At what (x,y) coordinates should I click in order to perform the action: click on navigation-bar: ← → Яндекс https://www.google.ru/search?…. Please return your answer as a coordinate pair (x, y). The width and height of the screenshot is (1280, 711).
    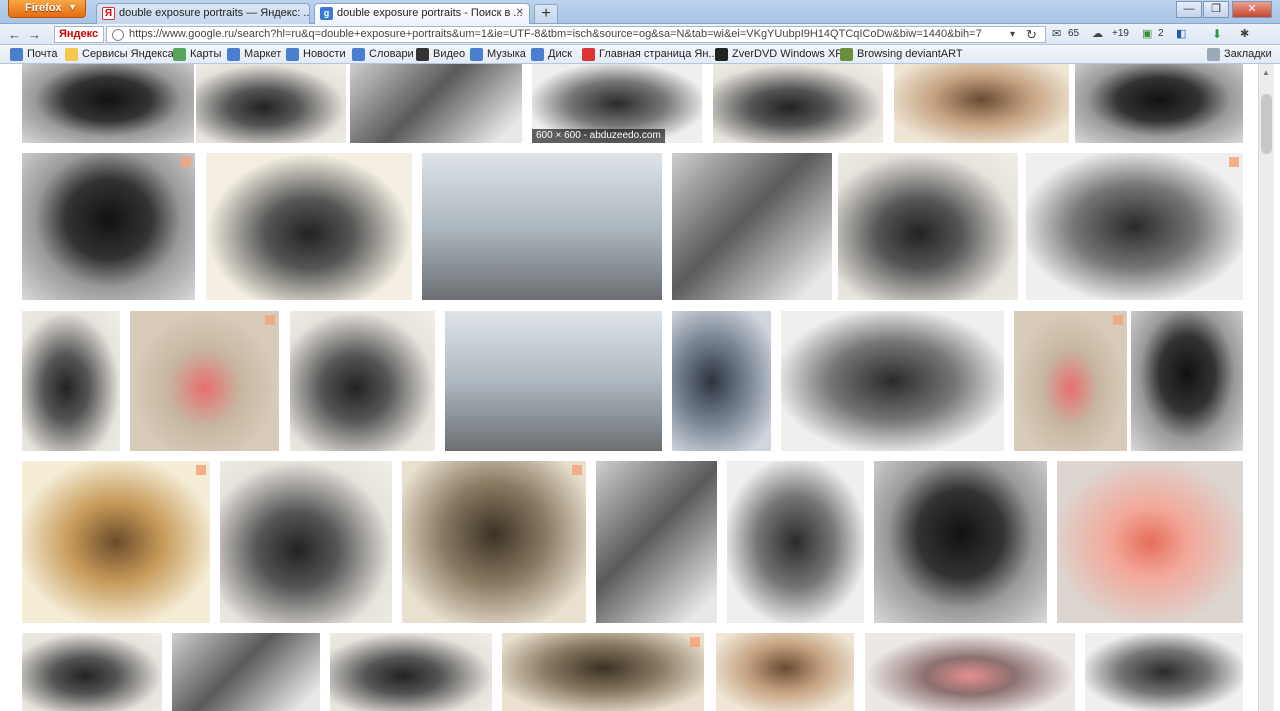
    Looking at the image, I should click on (640, 34).